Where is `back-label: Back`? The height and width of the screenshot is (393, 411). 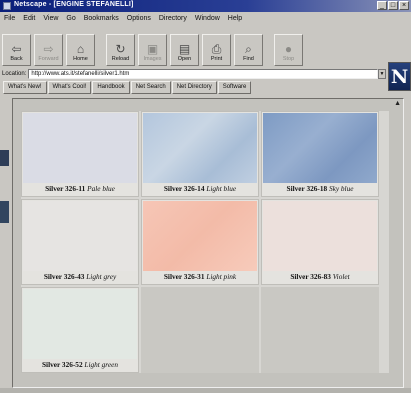
back-label: Back is located at coordinates (16, 59).